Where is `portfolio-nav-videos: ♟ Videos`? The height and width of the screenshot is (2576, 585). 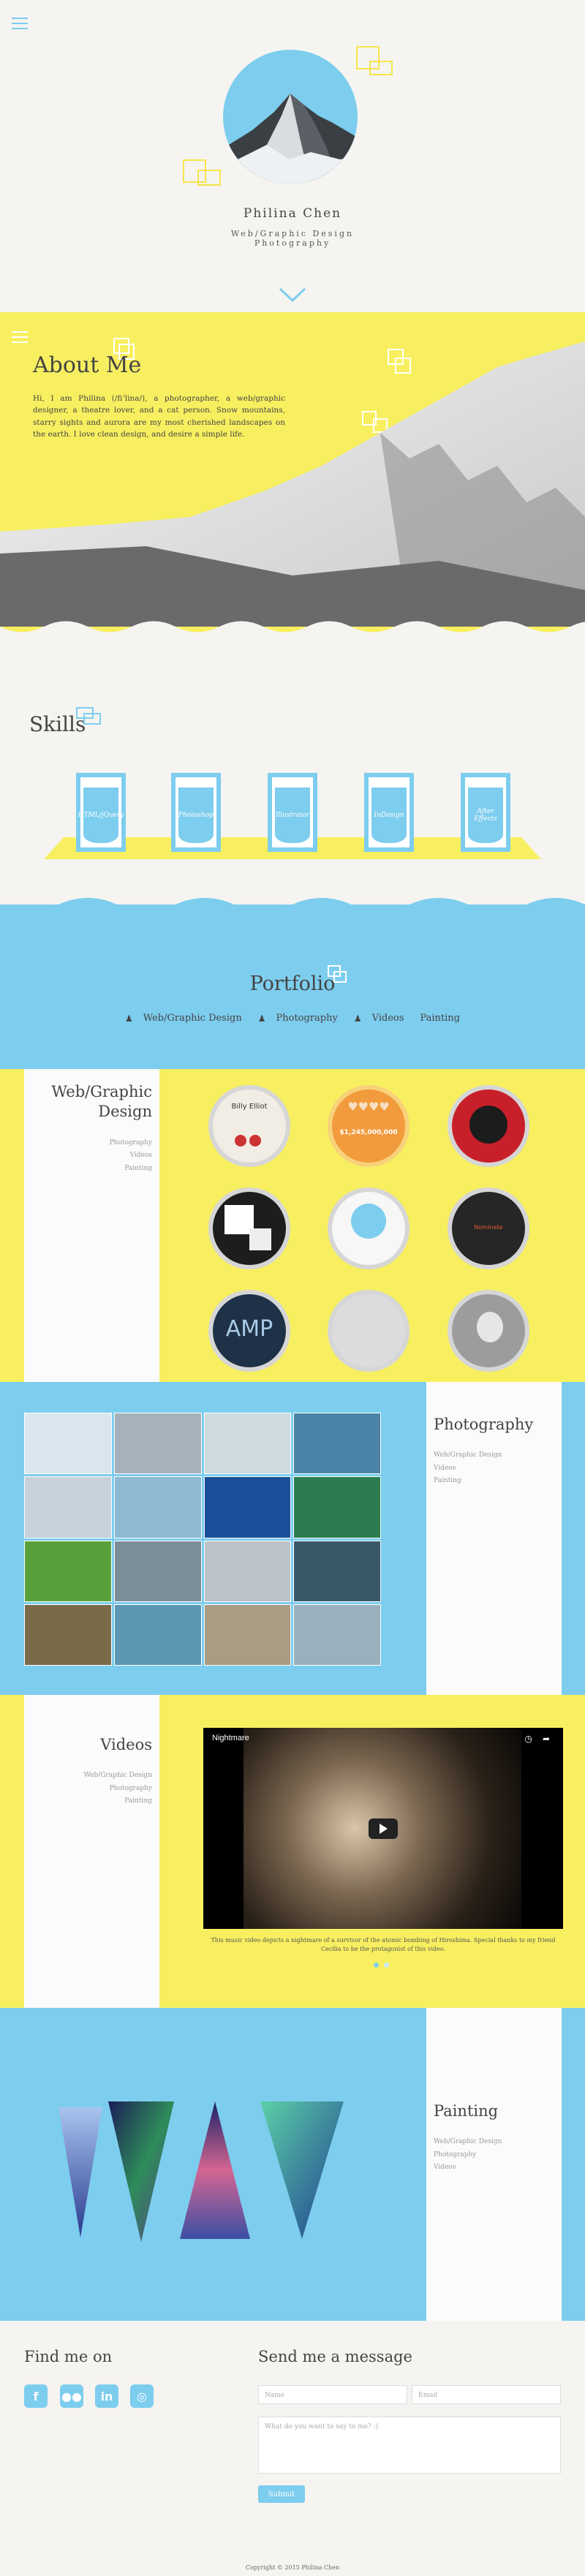
portfolio-nav-videos: ♟ Videos is located at coordinates (379, 1018).